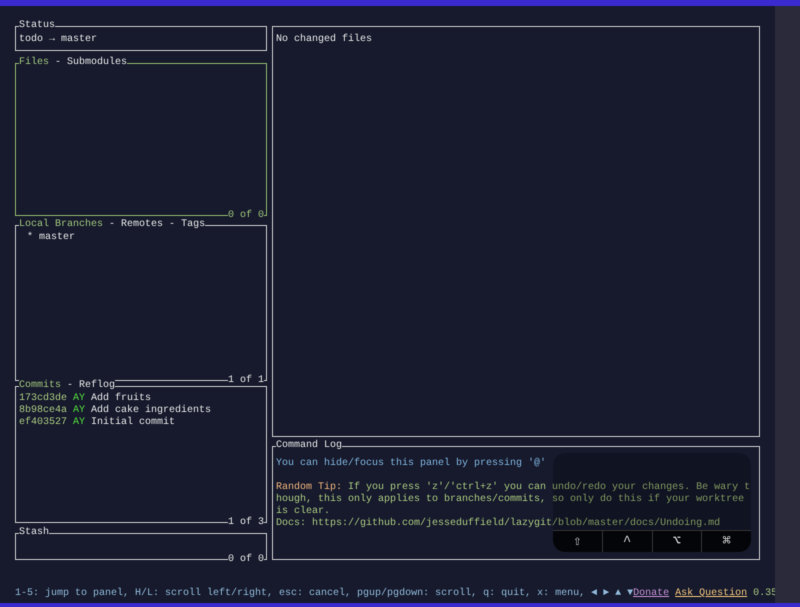 Image resolution: width=800 pixels, height=607 pixels. What do you see at coordinates (309, 446) in the screenshot?
I see `panel-title: Command Log` at bounding box center [309, 446].